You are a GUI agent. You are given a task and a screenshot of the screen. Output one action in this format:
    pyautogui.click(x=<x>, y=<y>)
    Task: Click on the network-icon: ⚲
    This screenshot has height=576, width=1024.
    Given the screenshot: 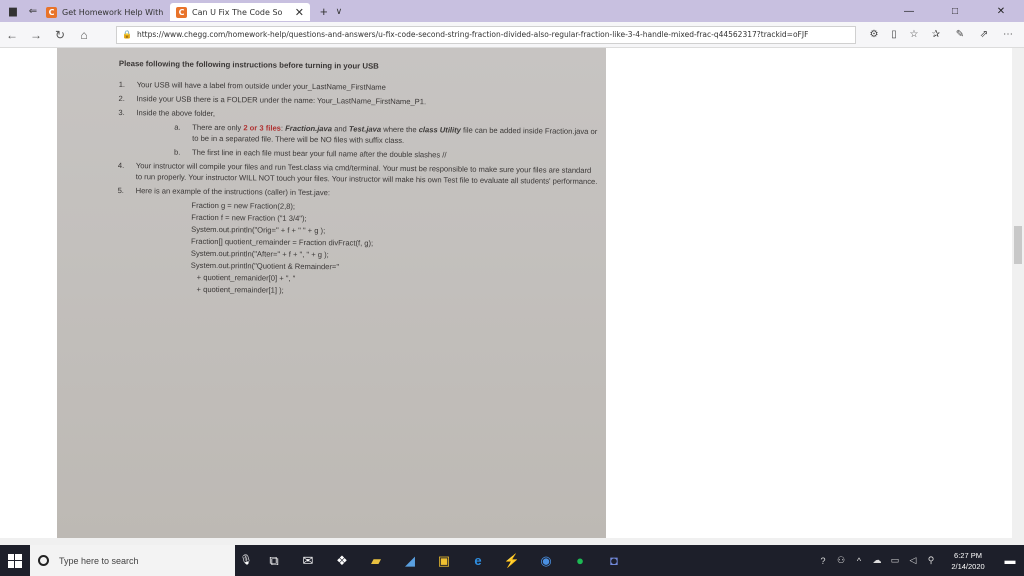 What is the action you would take?
    pyautogui.click(x=931, y=560)
    